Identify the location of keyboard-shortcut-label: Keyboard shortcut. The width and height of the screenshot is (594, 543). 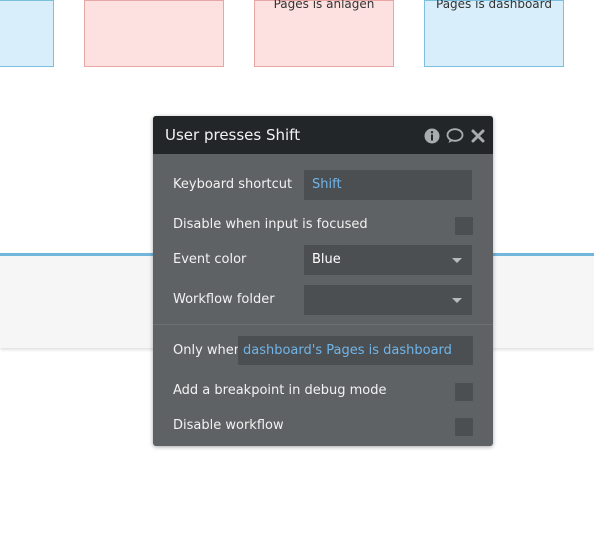
(233, 184).